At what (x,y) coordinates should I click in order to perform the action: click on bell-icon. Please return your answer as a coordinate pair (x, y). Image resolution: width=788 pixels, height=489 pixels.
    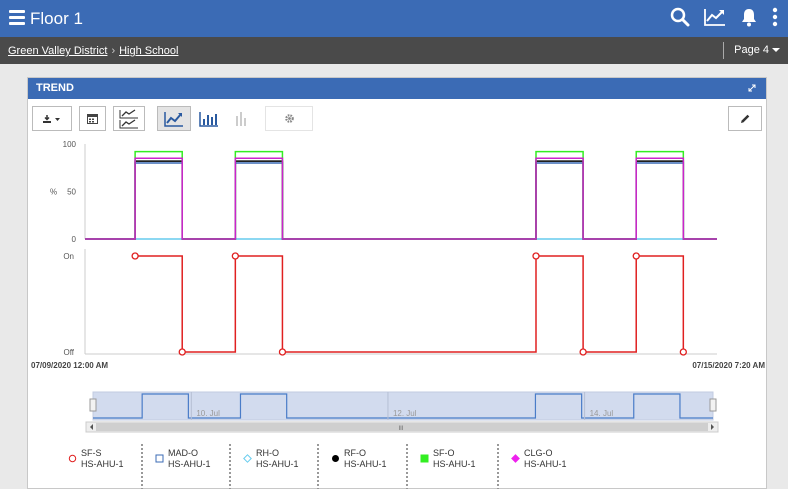
    Looking at the image, I should click on (749, 17).